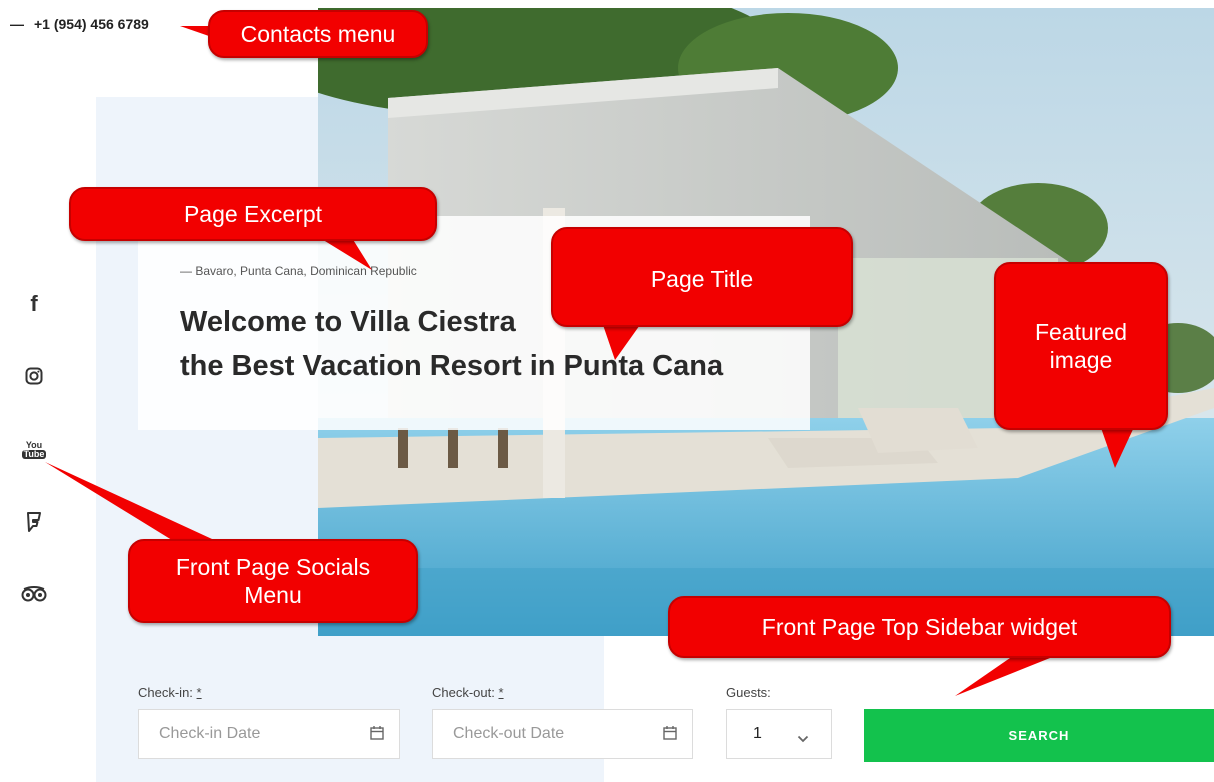  Describe the element at coordinates (501, 692) in the screenshot. I see `checkout-required-mark: *` at that location.